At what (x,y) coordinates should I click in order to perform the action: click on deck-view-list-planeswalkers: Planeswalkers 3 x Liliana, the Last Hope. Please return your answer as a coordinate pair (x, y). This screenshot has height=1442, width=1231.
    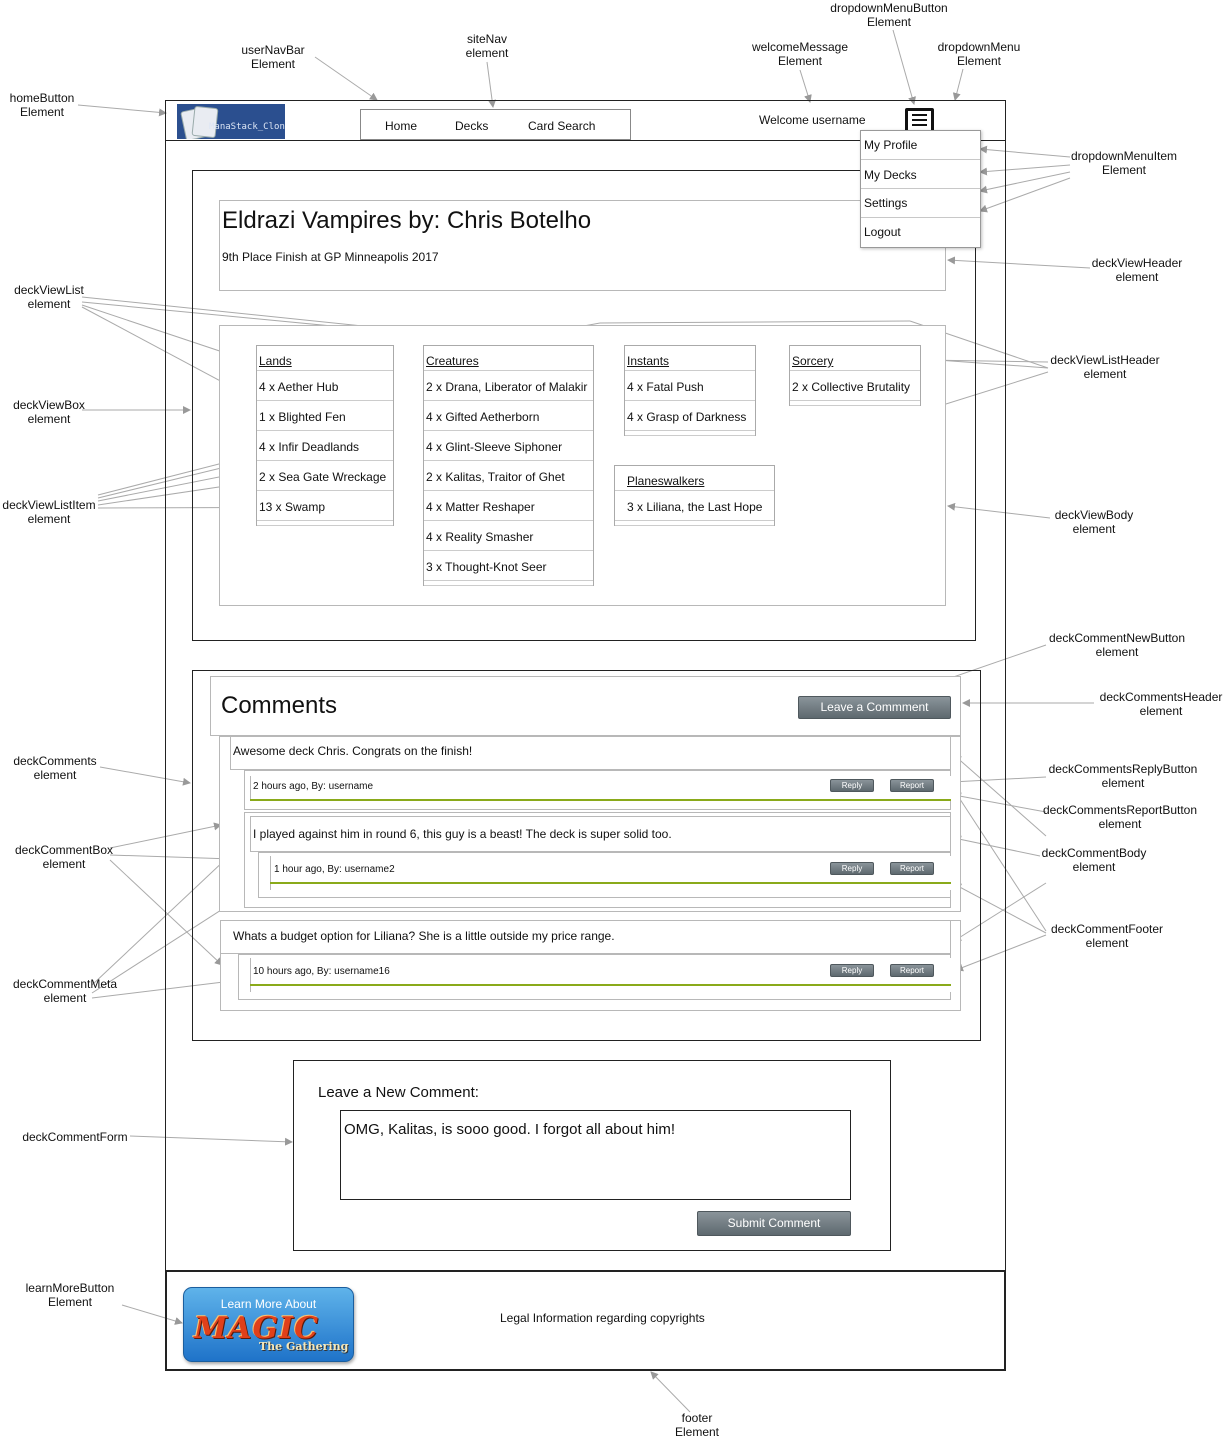
    Looking at the image, I should click on (694, 495).